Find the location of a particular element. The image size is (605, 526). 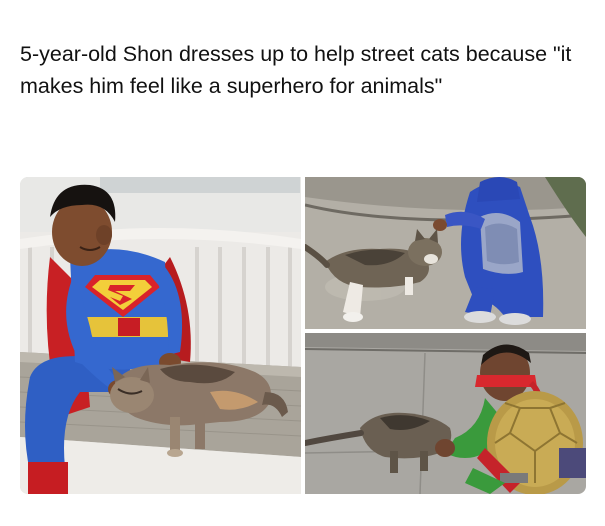

ninja-turtle-boy-illustration is located at coordinates (445, 413).